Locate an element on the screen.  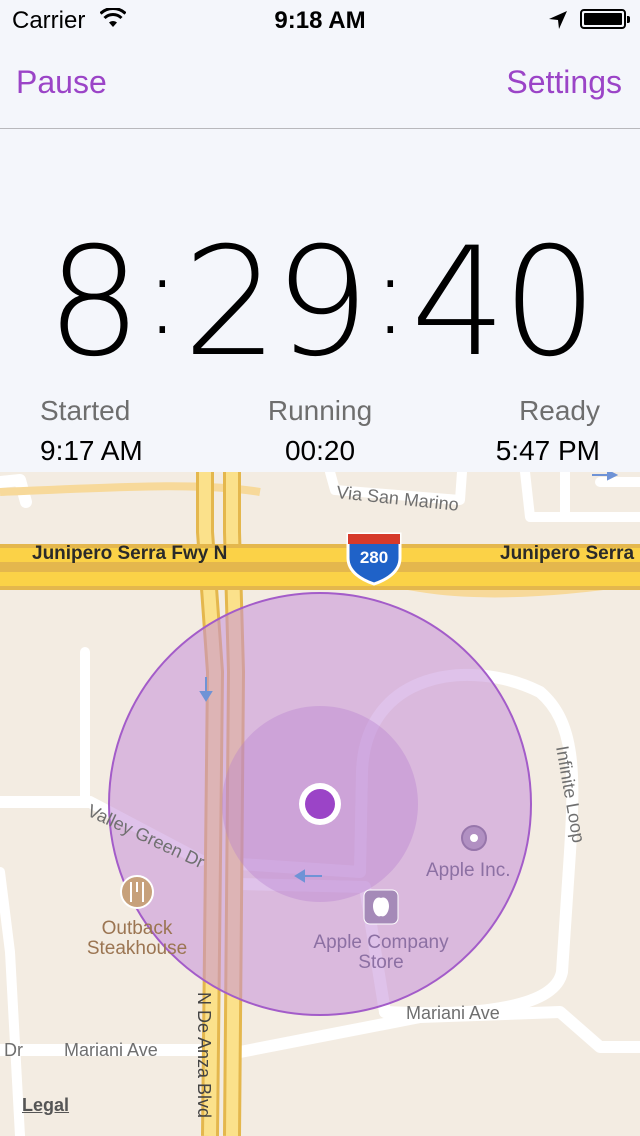
map-label-mariani-right: Mariani Ave is located at coordinates (453, 1013).